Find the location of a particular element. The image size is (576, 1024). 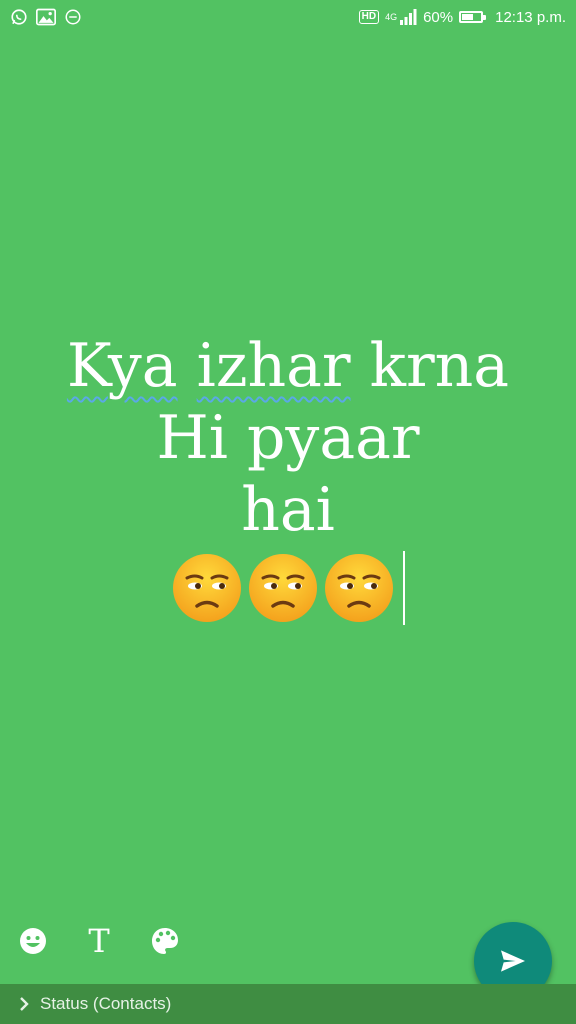

status-text-line-1: Kya izhar krna is located at coordinates (288, 366).